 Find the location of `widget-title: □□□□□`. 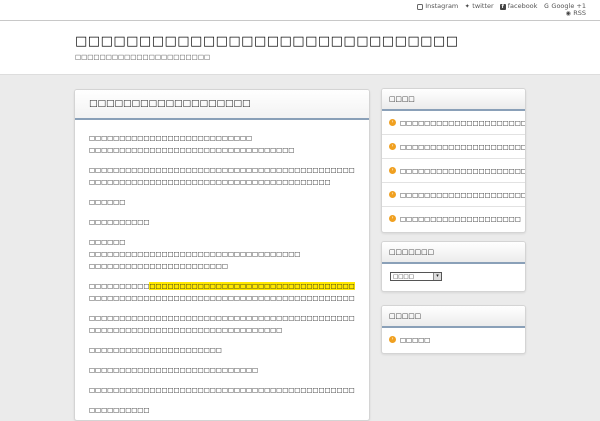

widget-title: □□□□□ is located at coordinates (453, 317).